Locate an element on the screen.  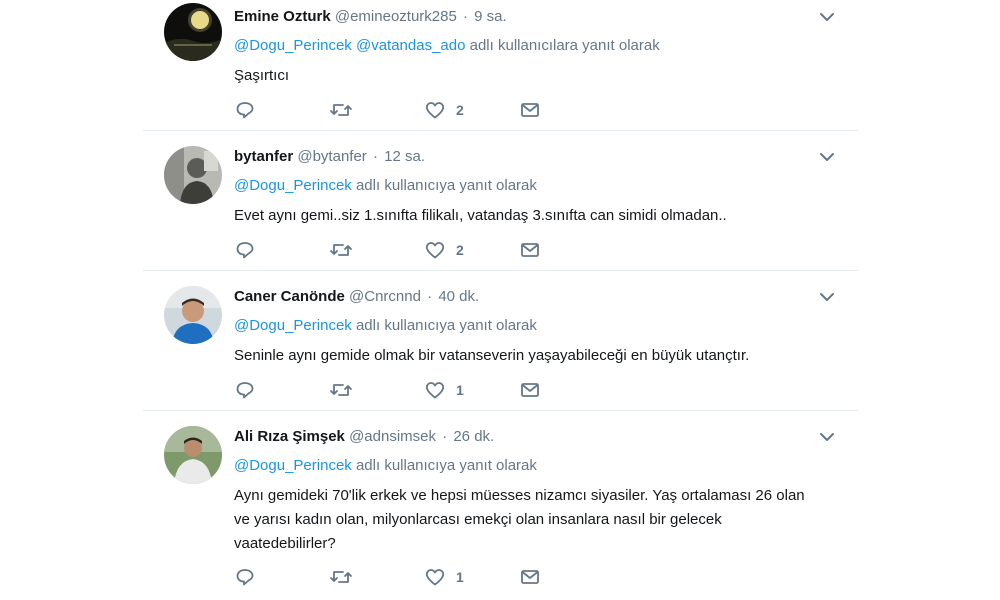
tweet-header: Ali Rıza Şimşek @adnsimsek · 26 dk. is located at coordinates (536, 437).